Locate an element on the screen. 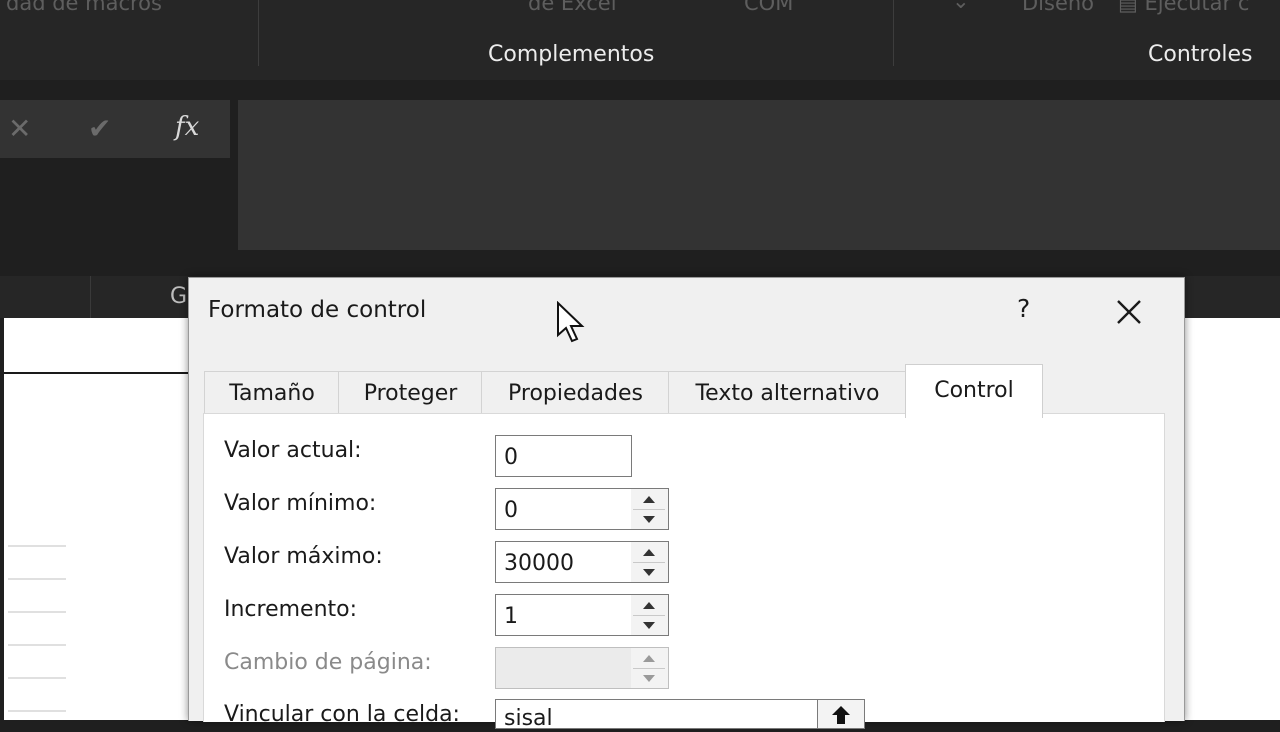  tab-control: Control is located at coordinates (974, 391).